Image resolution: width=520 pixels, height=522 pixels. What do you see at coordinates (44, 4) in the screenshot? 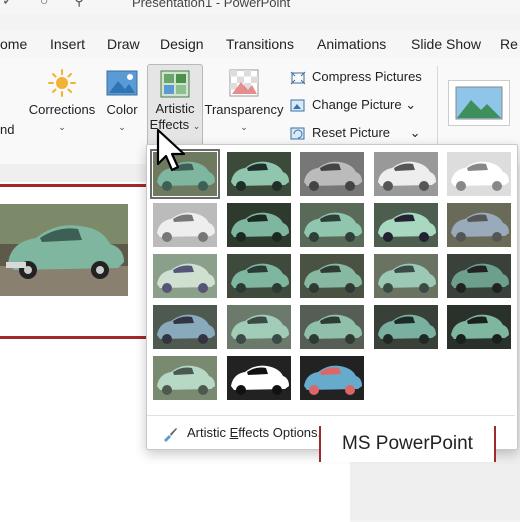
I see `redo-circle-icon: ○` at bounding box center [44, 4].